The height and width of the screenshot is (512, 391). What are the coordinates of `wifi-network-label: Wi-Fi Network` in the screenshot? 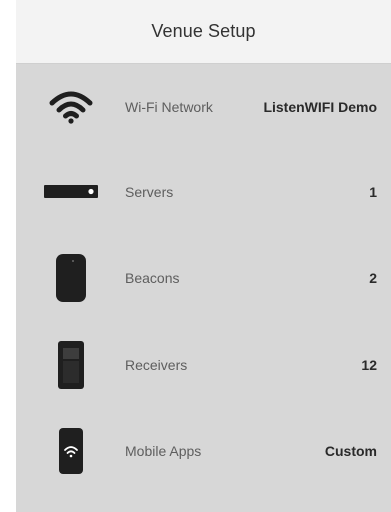 It's located at (169, 107).